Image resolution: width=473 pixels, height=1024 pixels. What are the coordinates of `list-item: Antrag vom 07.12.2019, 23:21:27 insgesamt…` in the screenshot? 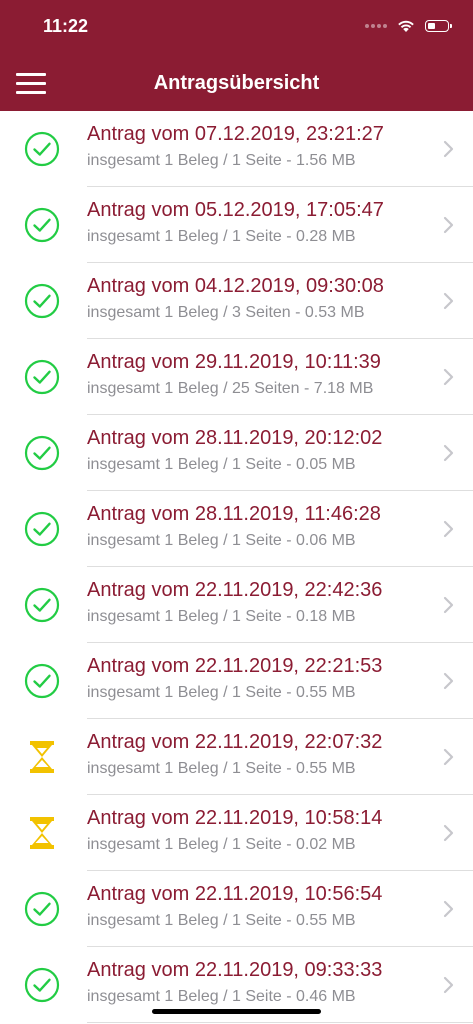 It's located at (236, 149).